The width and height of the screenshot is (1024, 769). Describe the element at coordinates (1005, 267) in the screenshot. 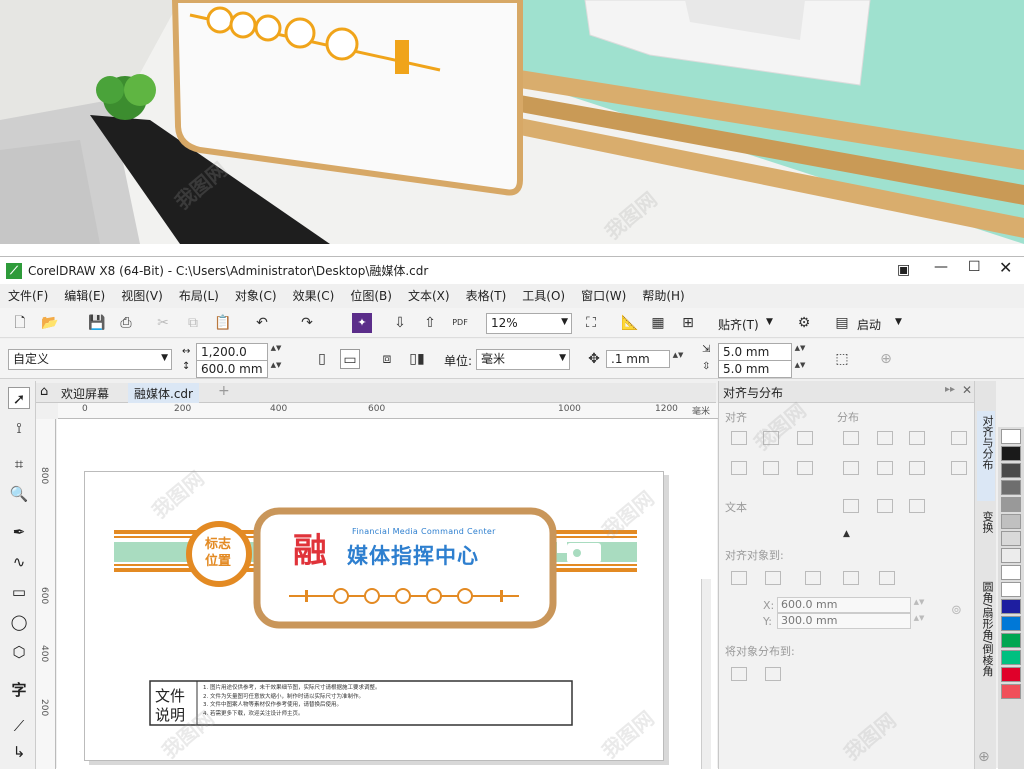

I see `close-button: ✕` at that location.